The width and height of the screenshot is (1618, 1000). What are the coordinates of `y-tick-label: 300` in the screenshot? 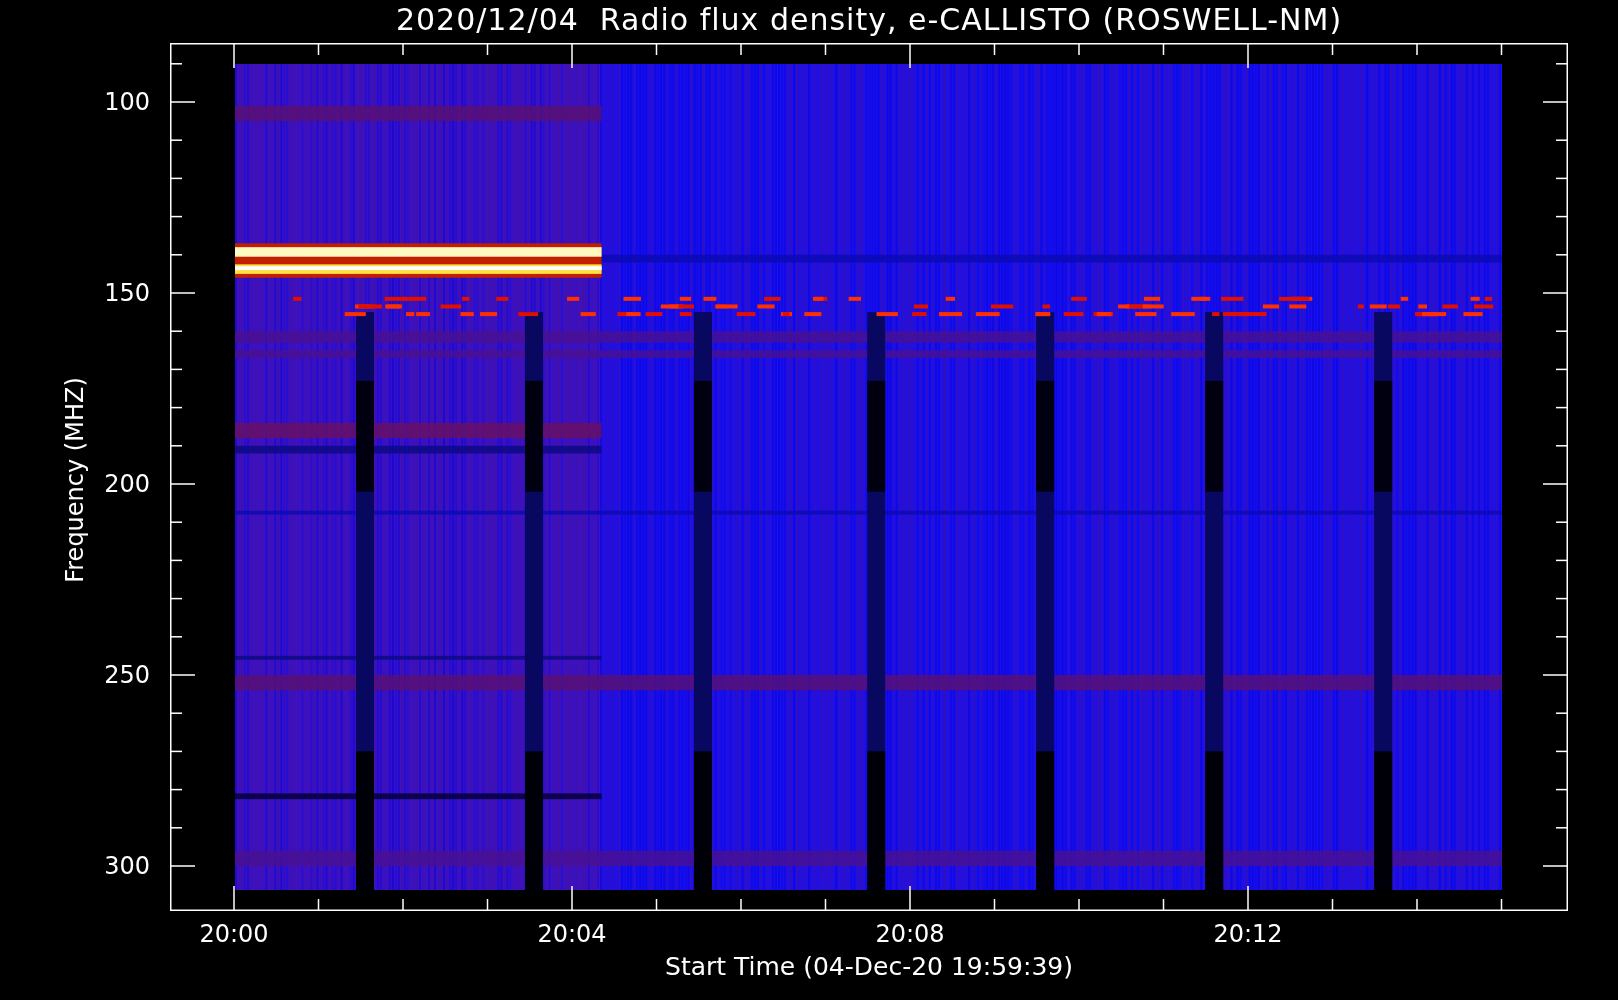 It's located at (127, 866).